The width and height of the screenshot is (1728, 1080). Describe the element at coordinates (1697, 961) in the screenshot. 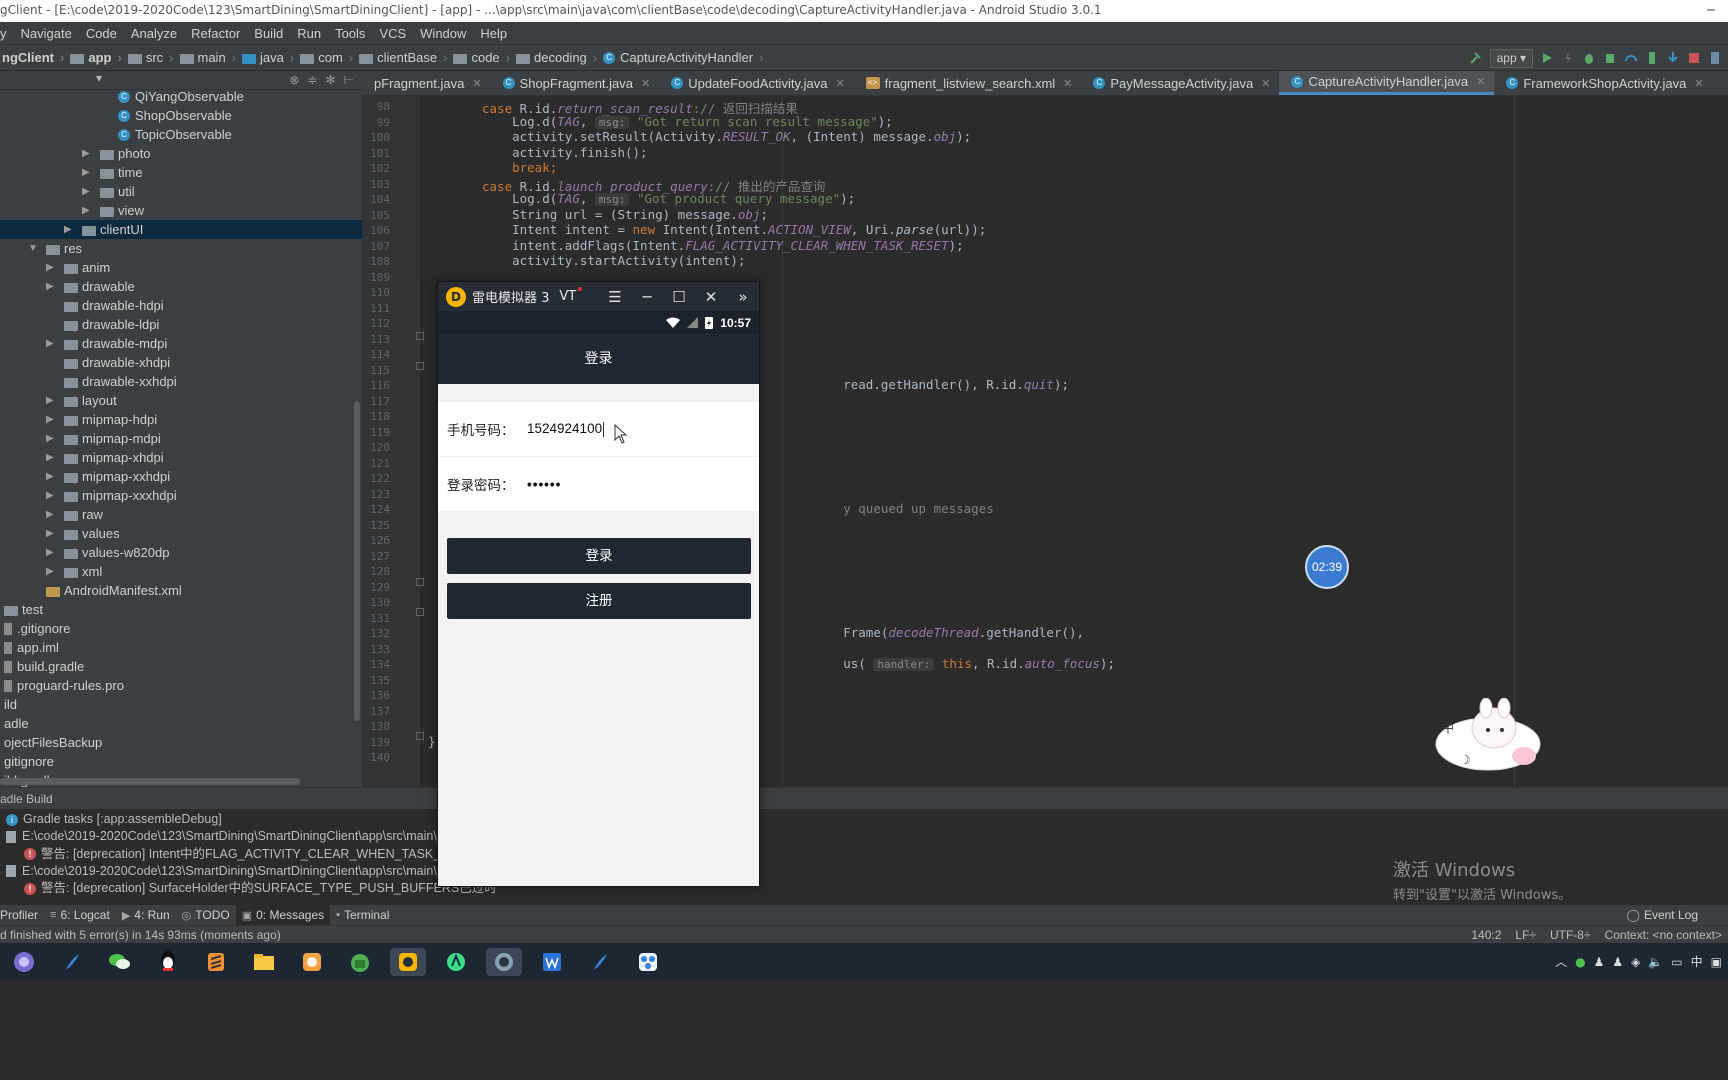

I see `ime-indicator: 中` at that location.